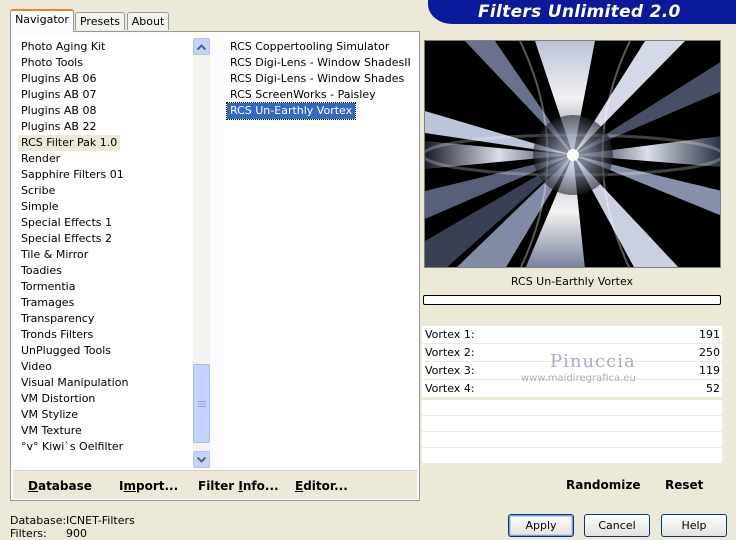 The image size is (736, 540). Describe the element at coordinates (450, 334) in the screenshot. I see `param-label: Vortex 1:` at that location.